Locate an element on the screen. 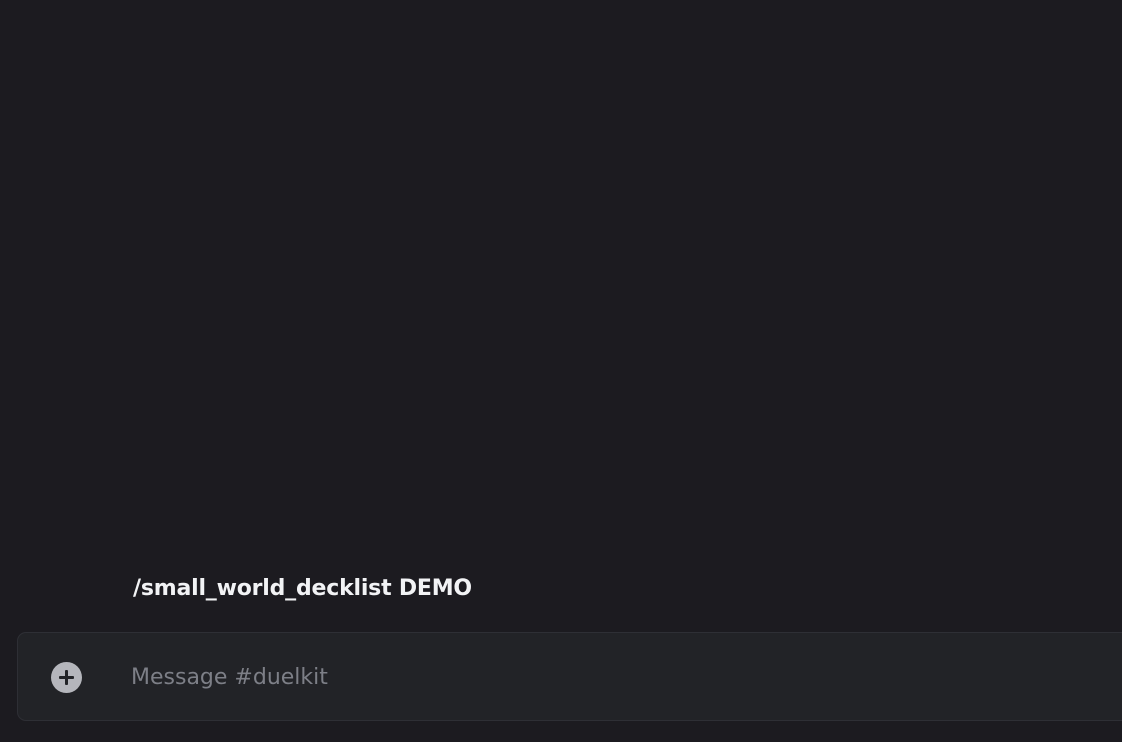 This screenshot has height=742, width=1122. command-preview: /small_world_decklist DEMO is located at coordinates (302, 588).